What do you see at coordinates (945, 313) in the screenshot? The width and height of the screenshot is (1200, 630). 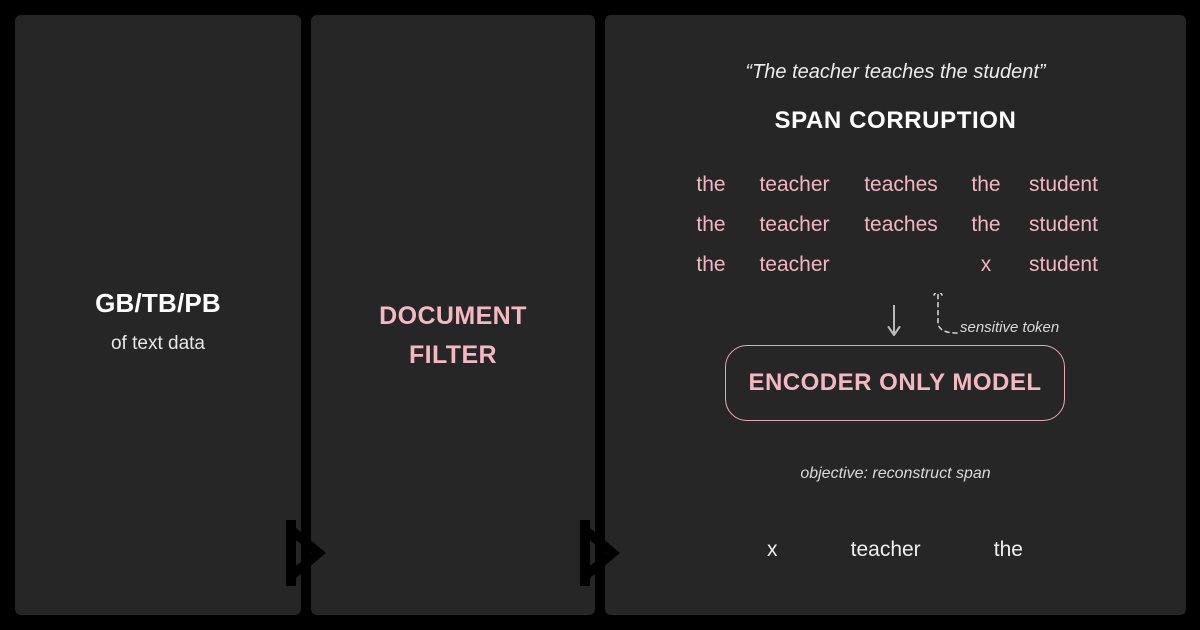 I see `dashed-arrow-up-icon` at bounding box center [945, 313].